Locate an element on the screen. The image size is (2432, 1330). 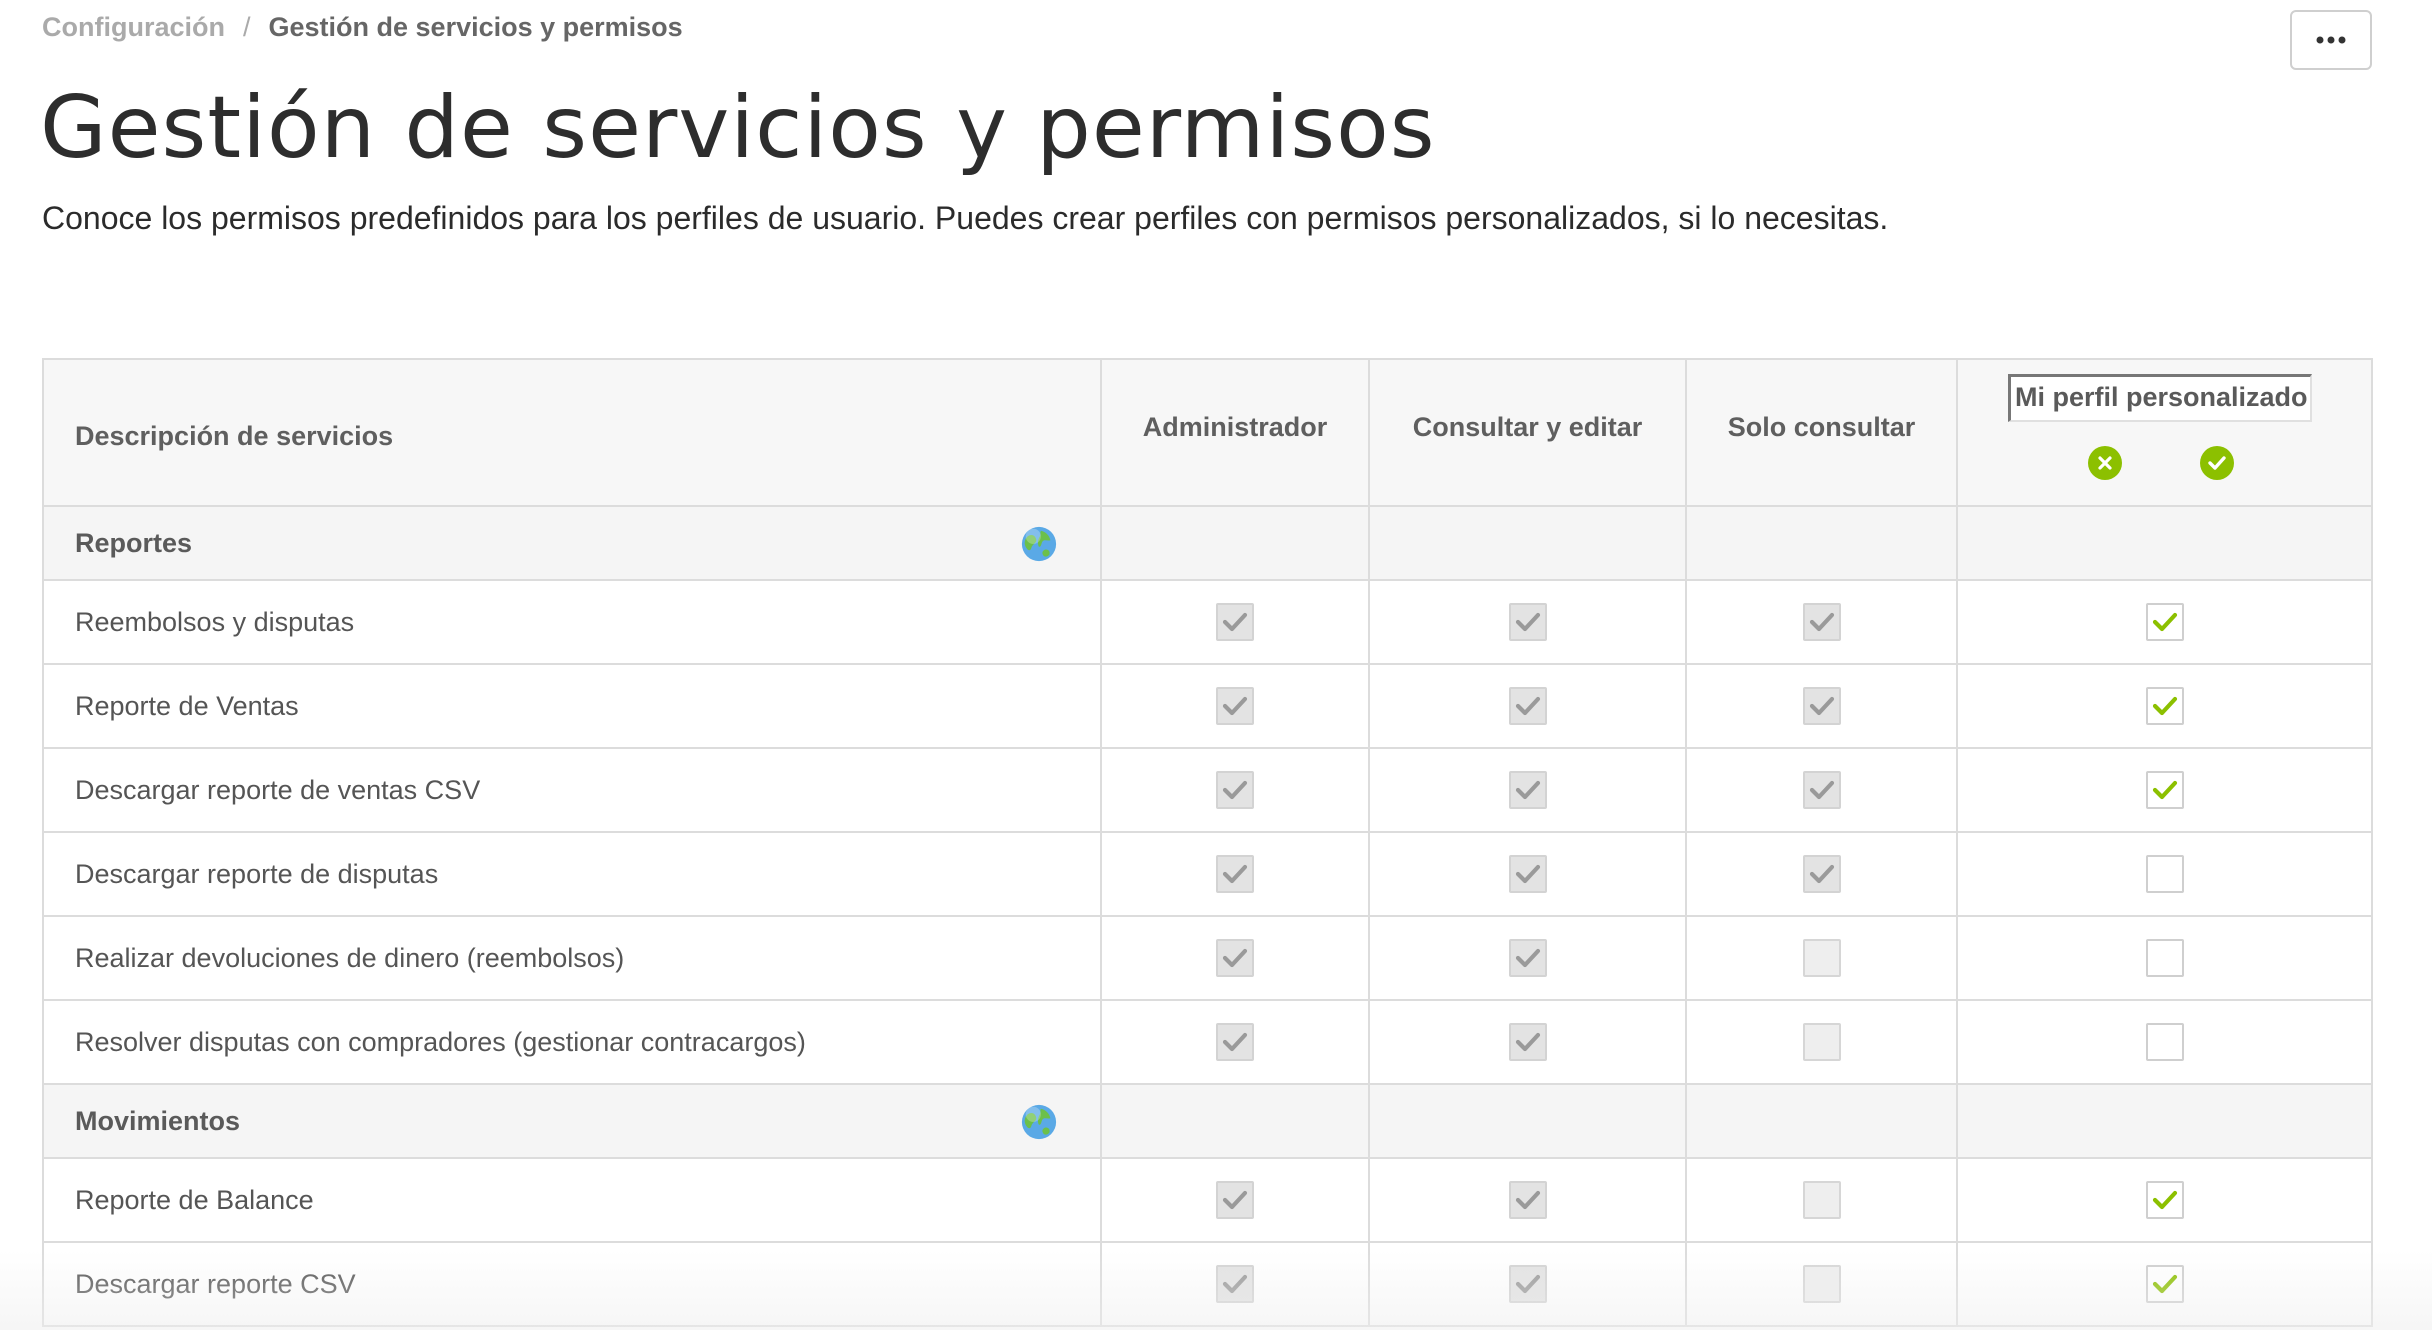
custom-profile-actions is located at coordinates (2161, 463).